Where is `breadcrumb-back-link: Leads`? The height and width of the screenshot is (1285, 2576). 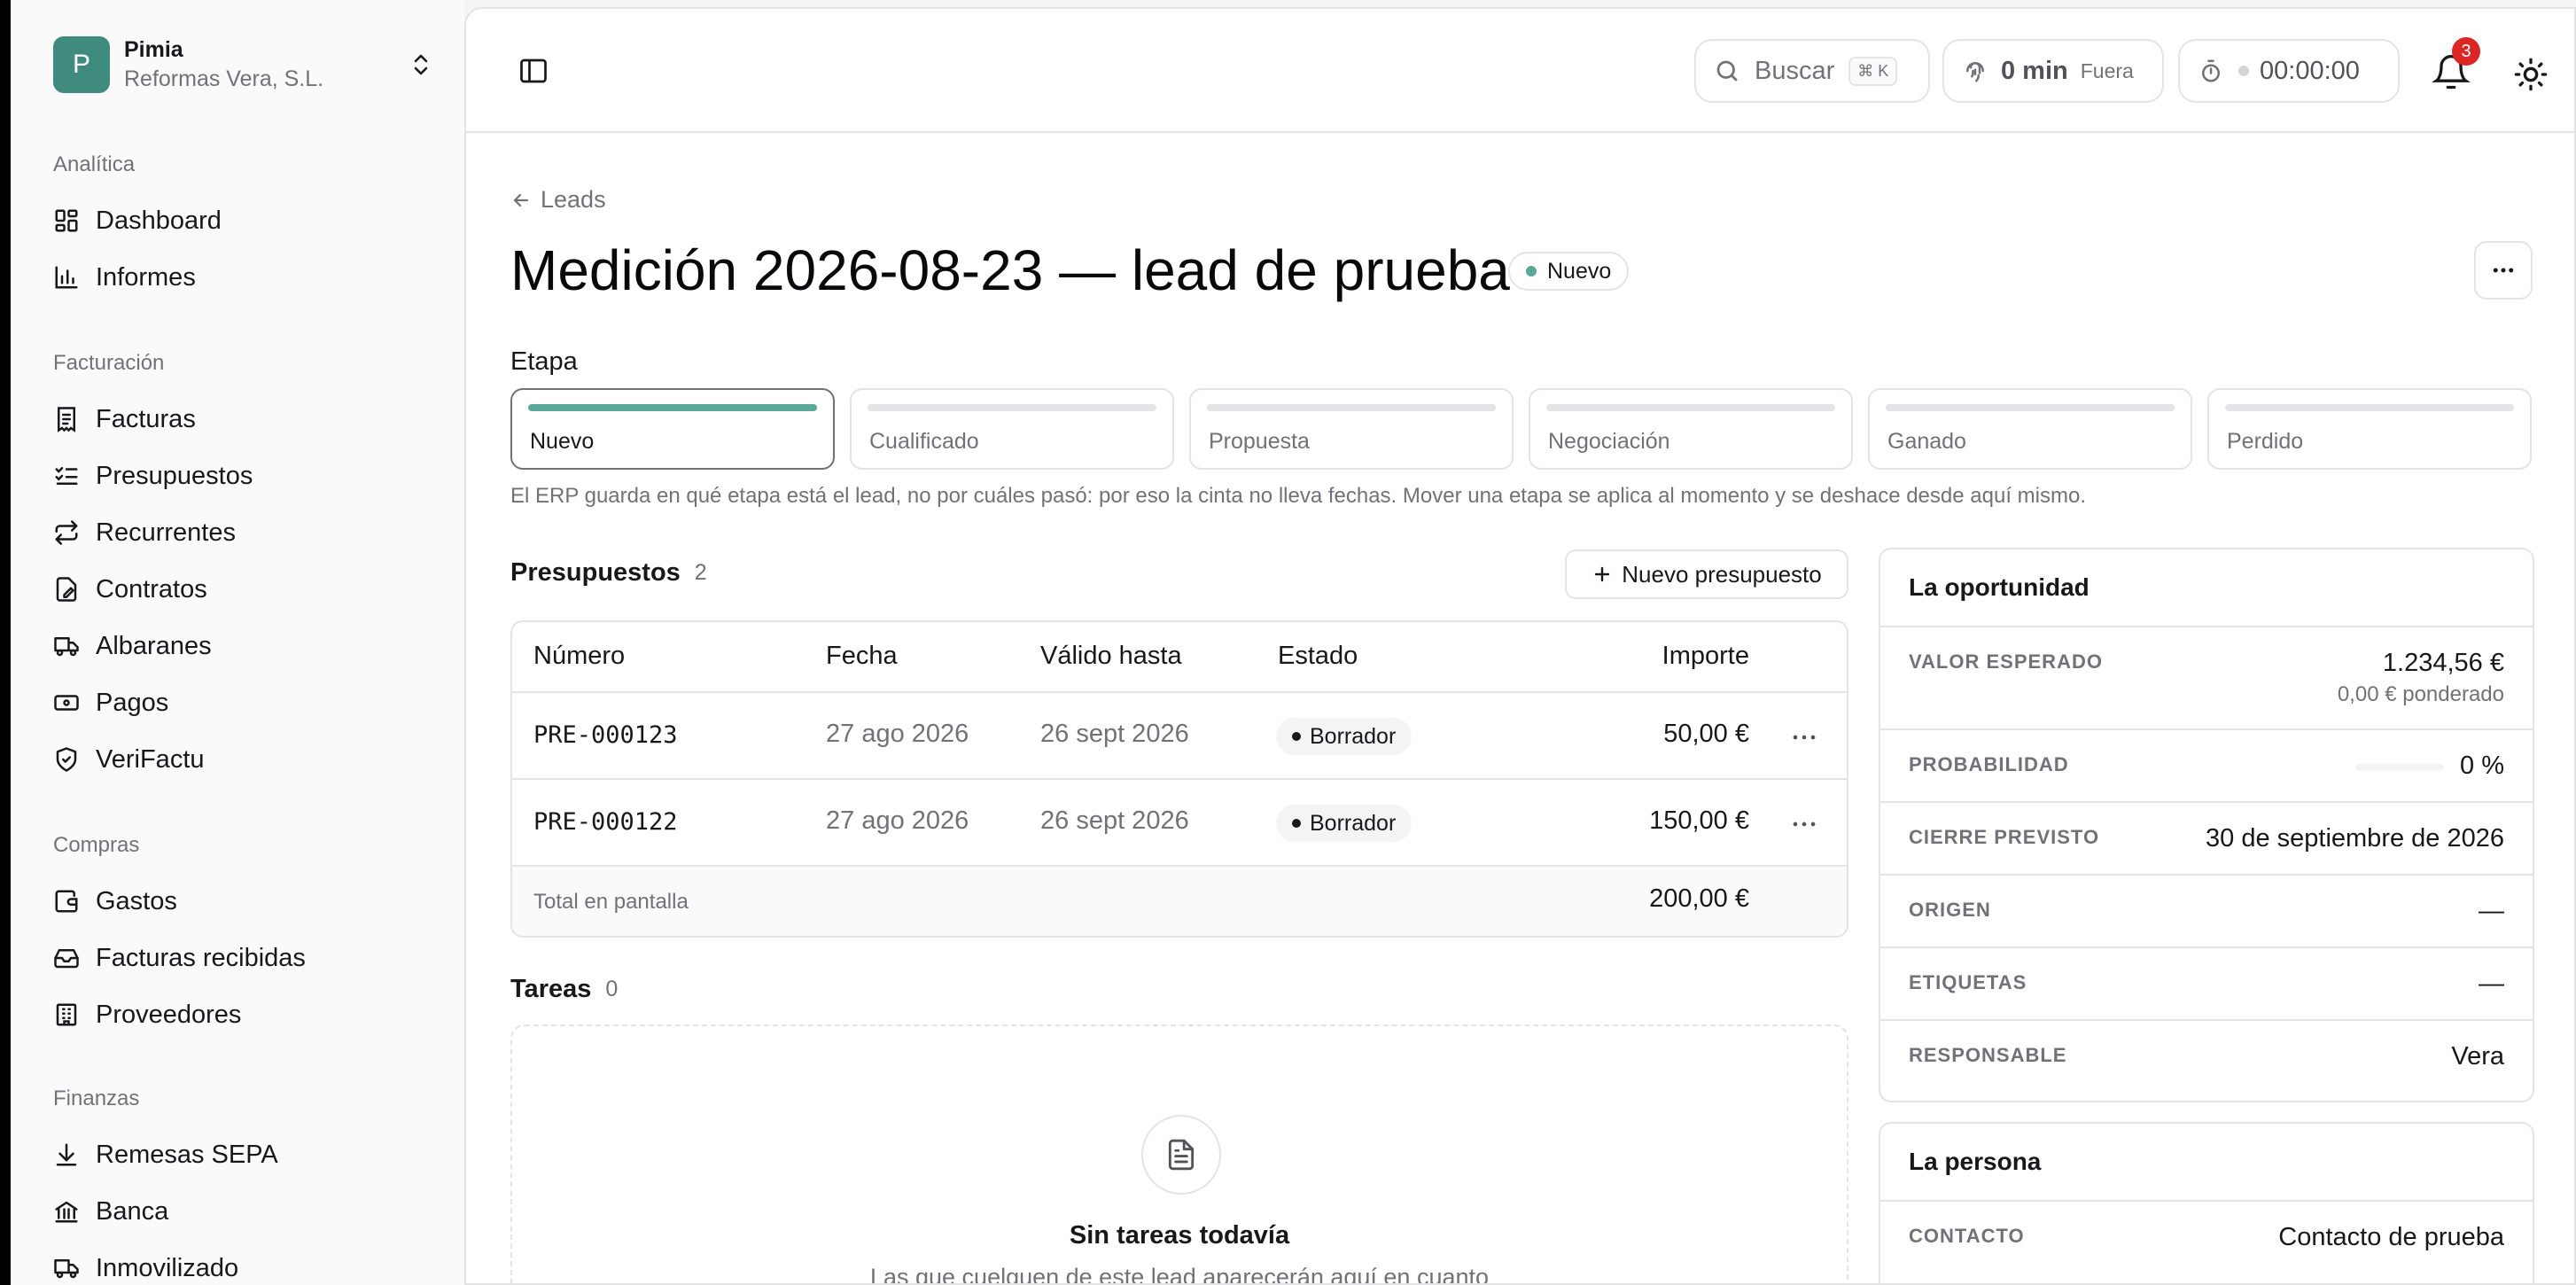 breadcrumb-back-link: Leads is located at coordinates (558, 200).